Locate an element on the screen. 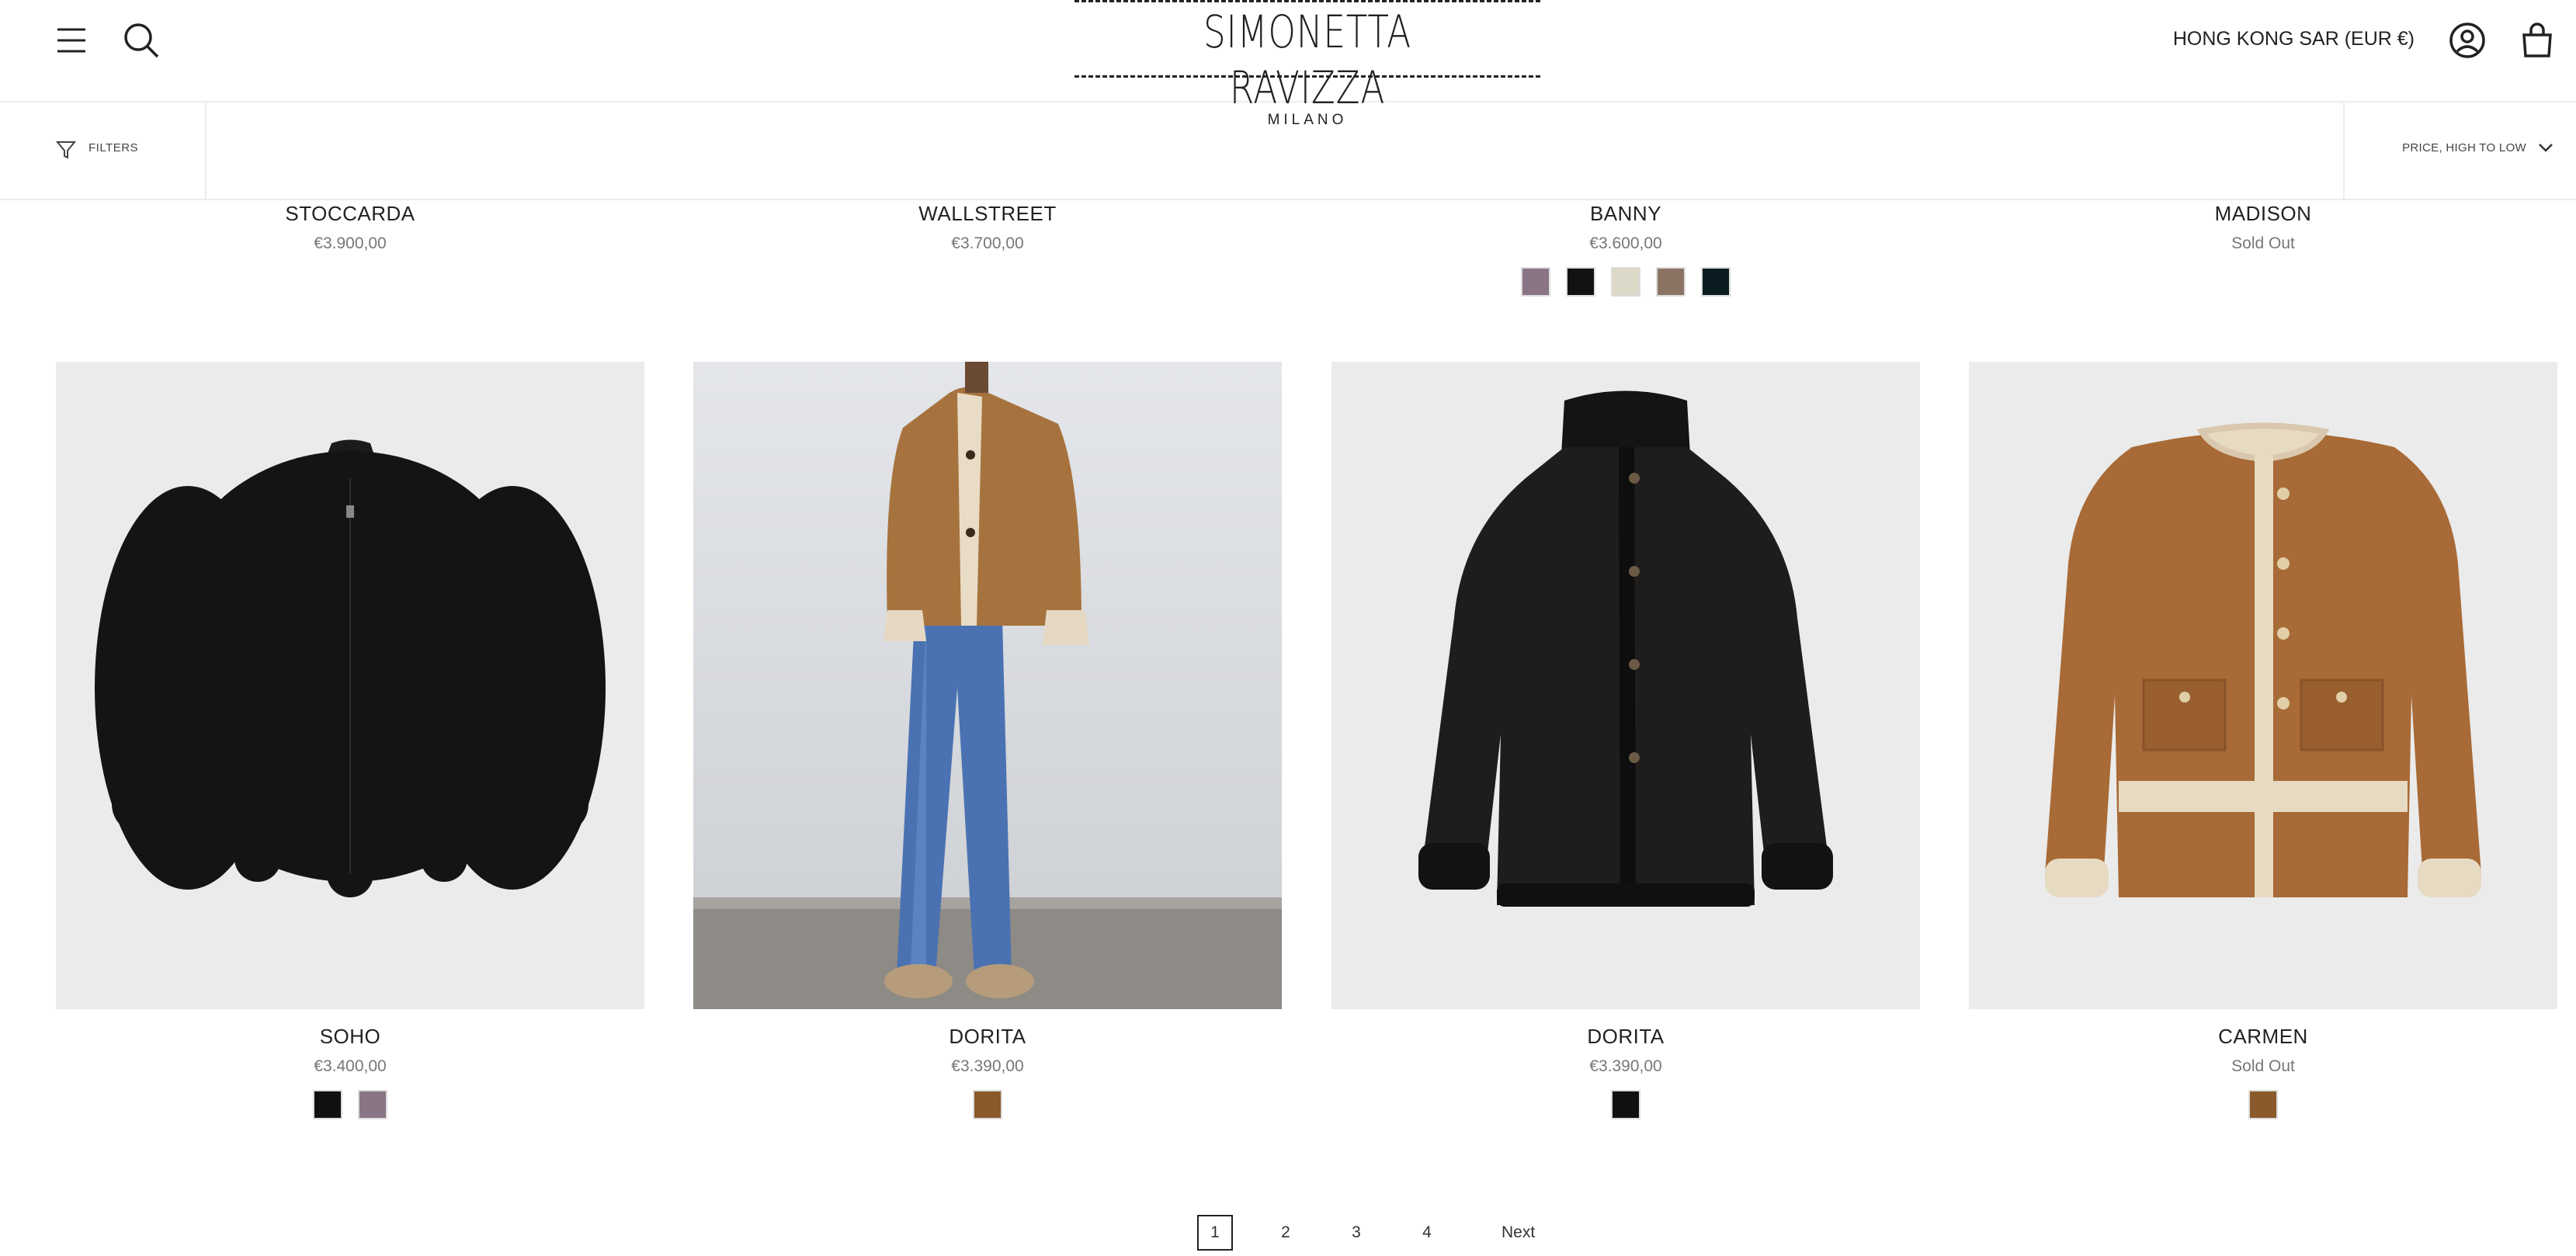  product-name: SOHO is located at coordinates (350, 1036).